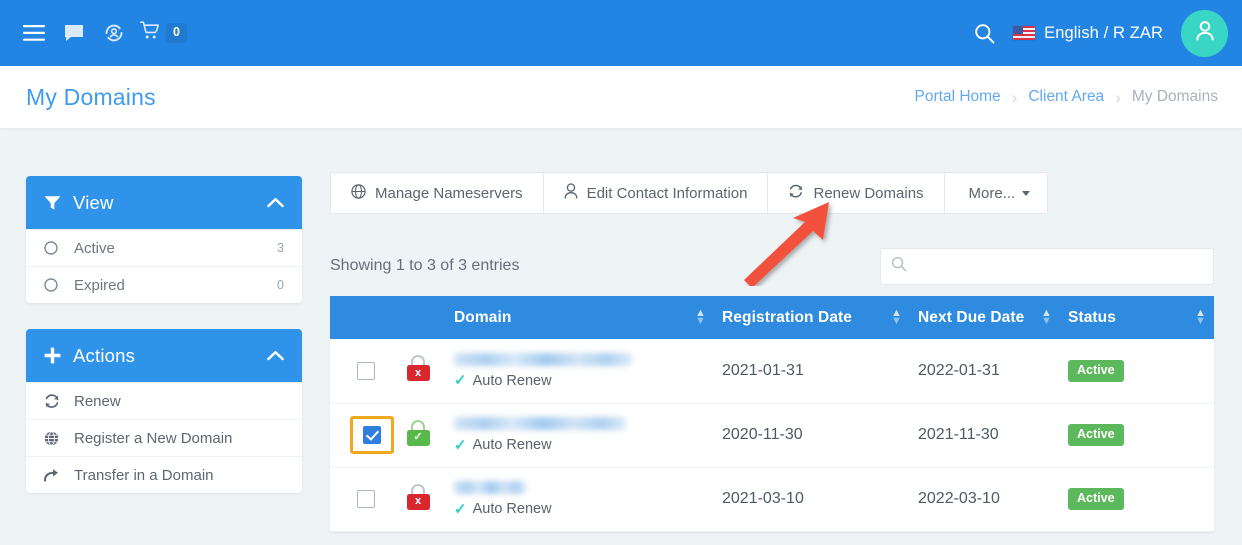  I want to click on view-filter-expired: Expired 0, so click(164, 284).